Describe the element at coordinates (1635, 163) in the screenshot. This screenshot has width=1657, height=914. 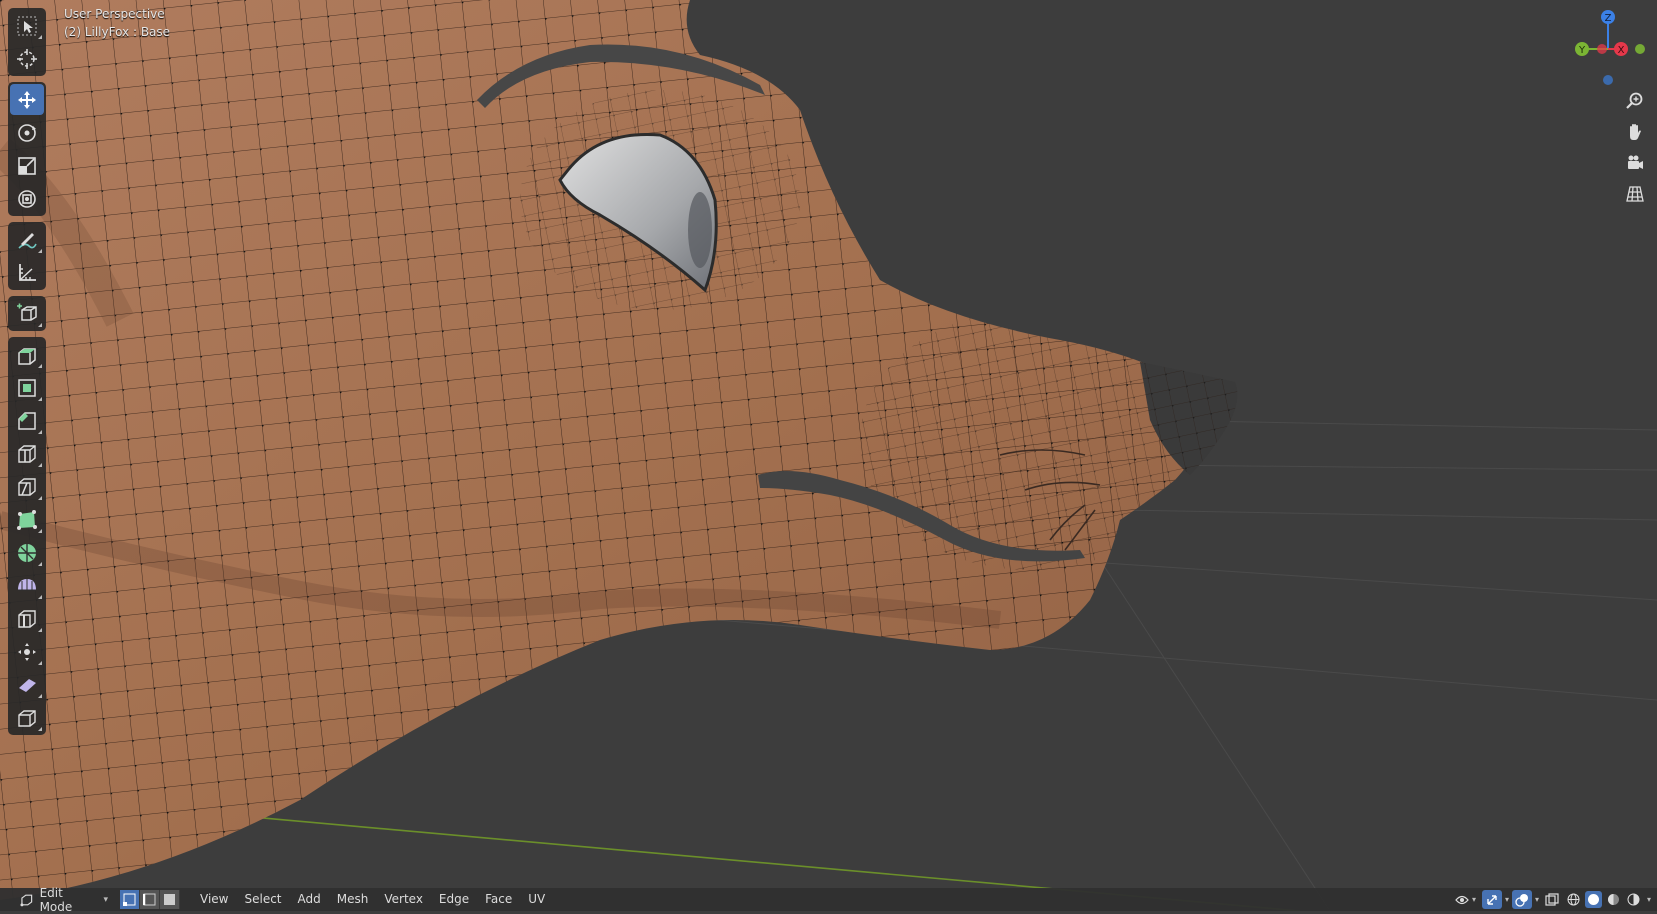
I see `camera-view-icon` at that location.